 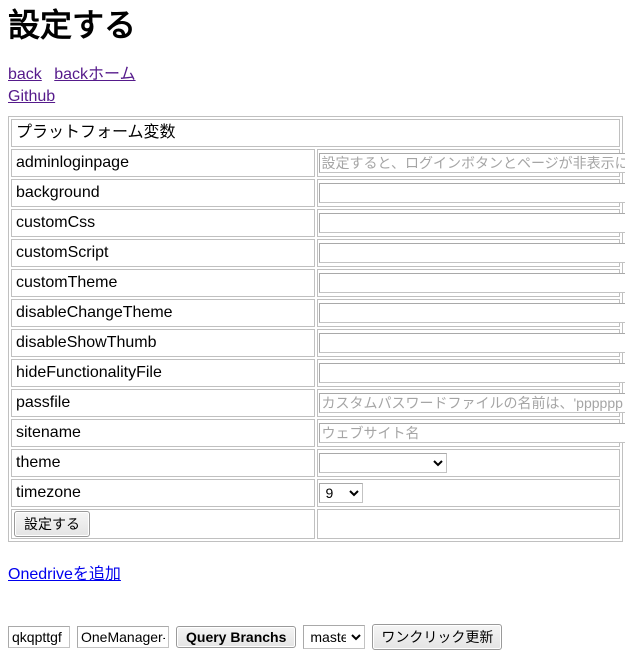 I want to click on background-input, so click(x=472, y=193).